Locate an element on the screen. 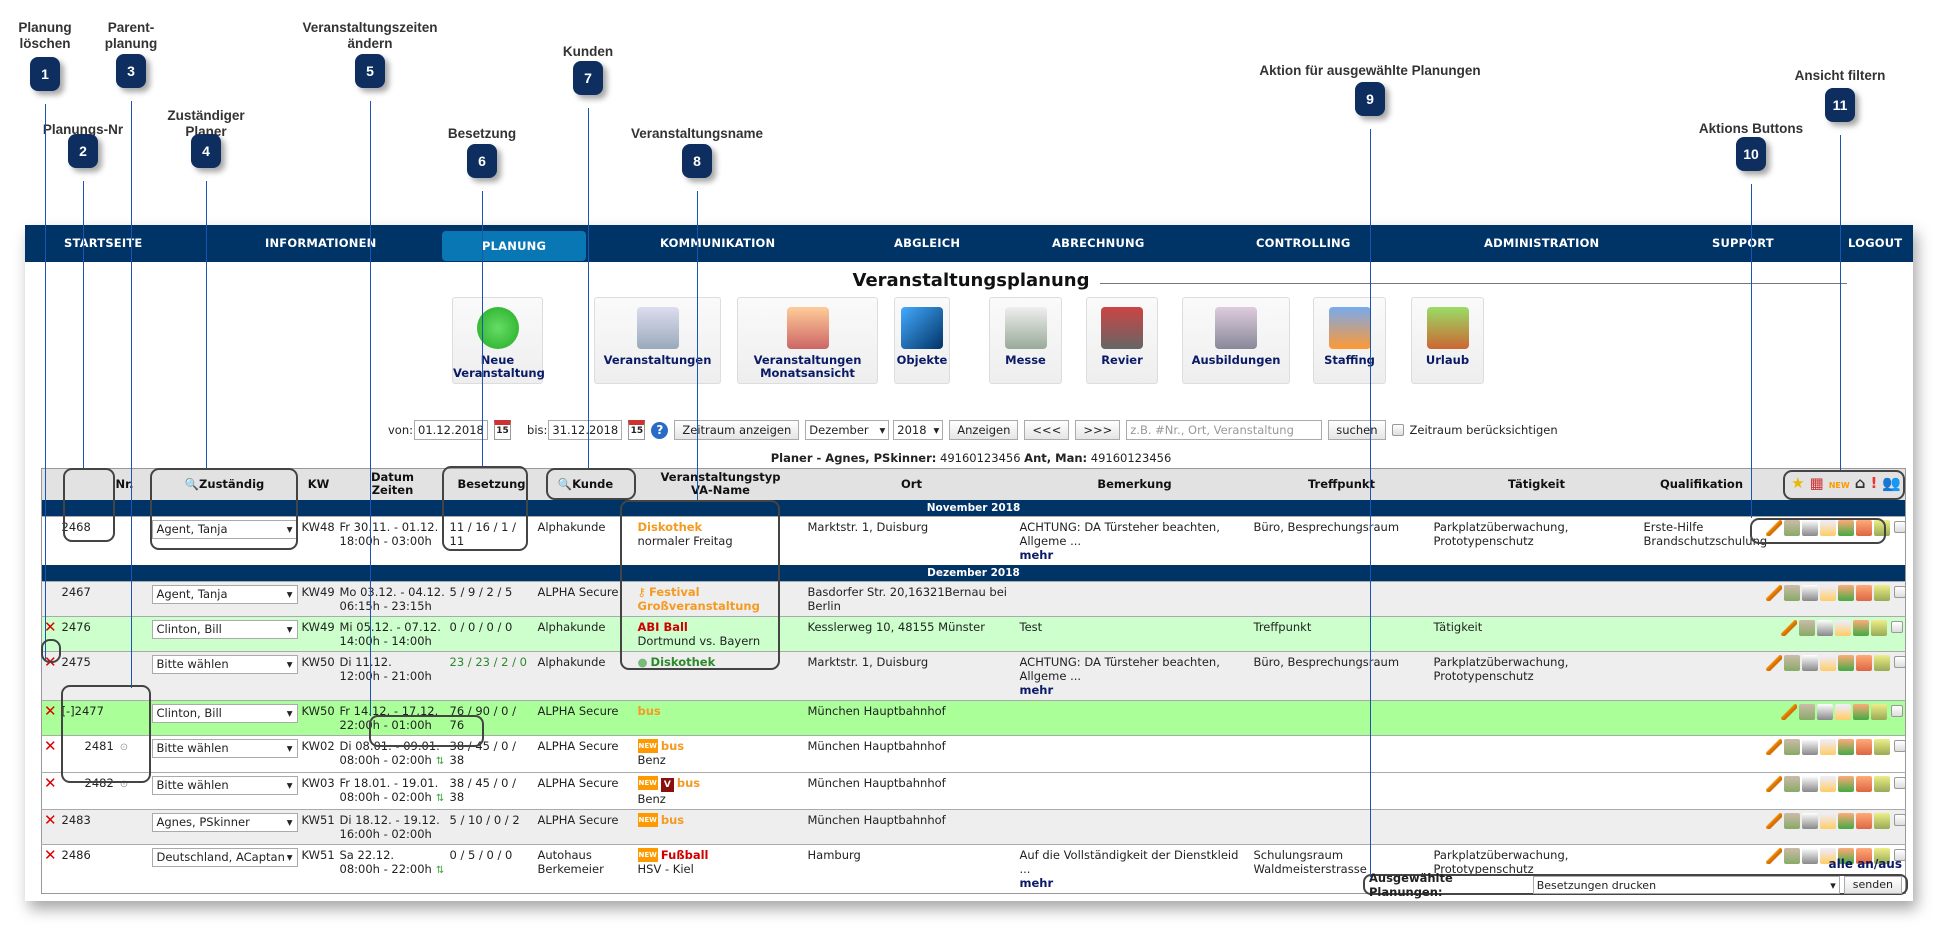 The width and height of the screenshot is (1942, 926). alert-icon: ! is located at coordinates (1873, 483).